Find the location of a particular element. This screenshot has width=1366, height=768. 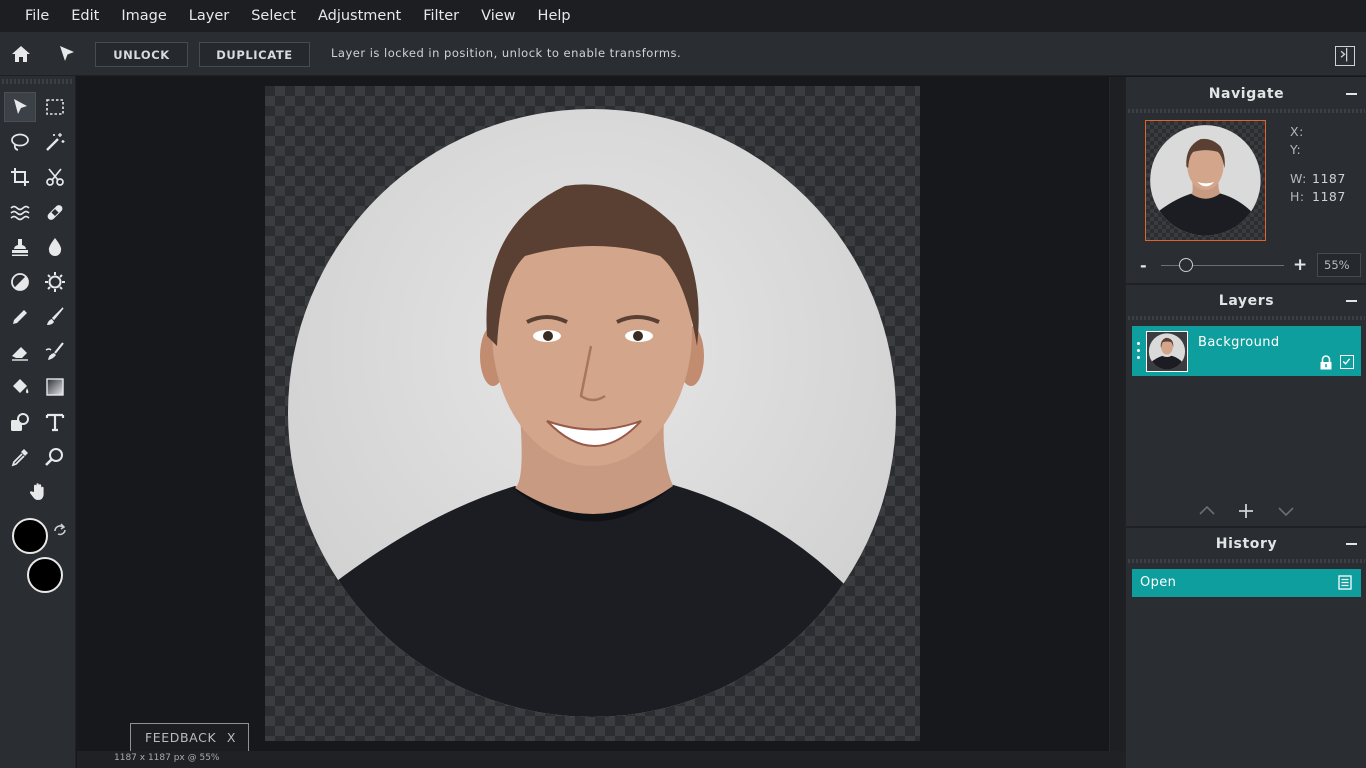

nav-w-value: 1187 is located at coordinates (1329, 178).